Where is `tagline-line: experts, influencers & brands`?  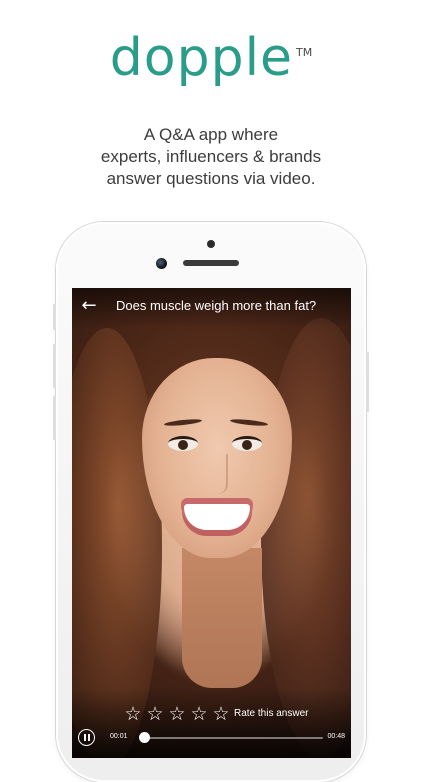
tagline-line: experts, influencers & brands is located at coordinates (211, 156).